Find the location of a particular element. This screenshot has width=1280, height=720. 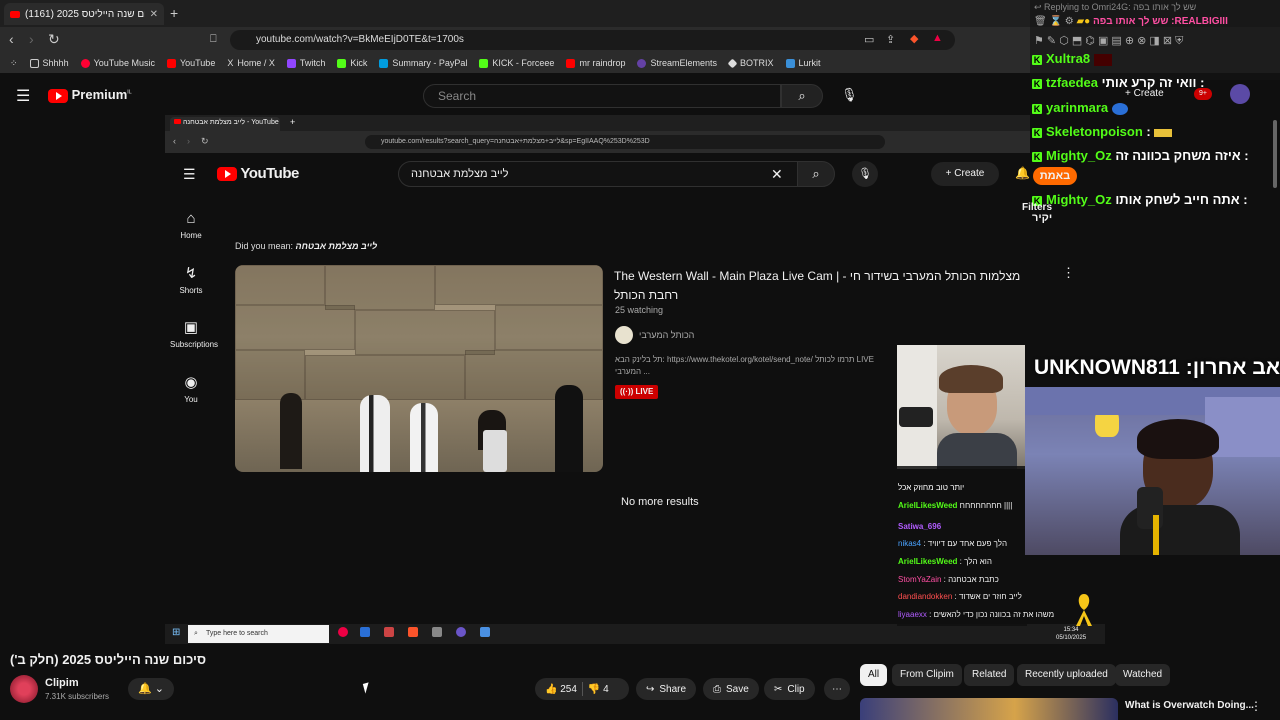

chip-from-channel: From Clipim is located at coordinates (927, 675).